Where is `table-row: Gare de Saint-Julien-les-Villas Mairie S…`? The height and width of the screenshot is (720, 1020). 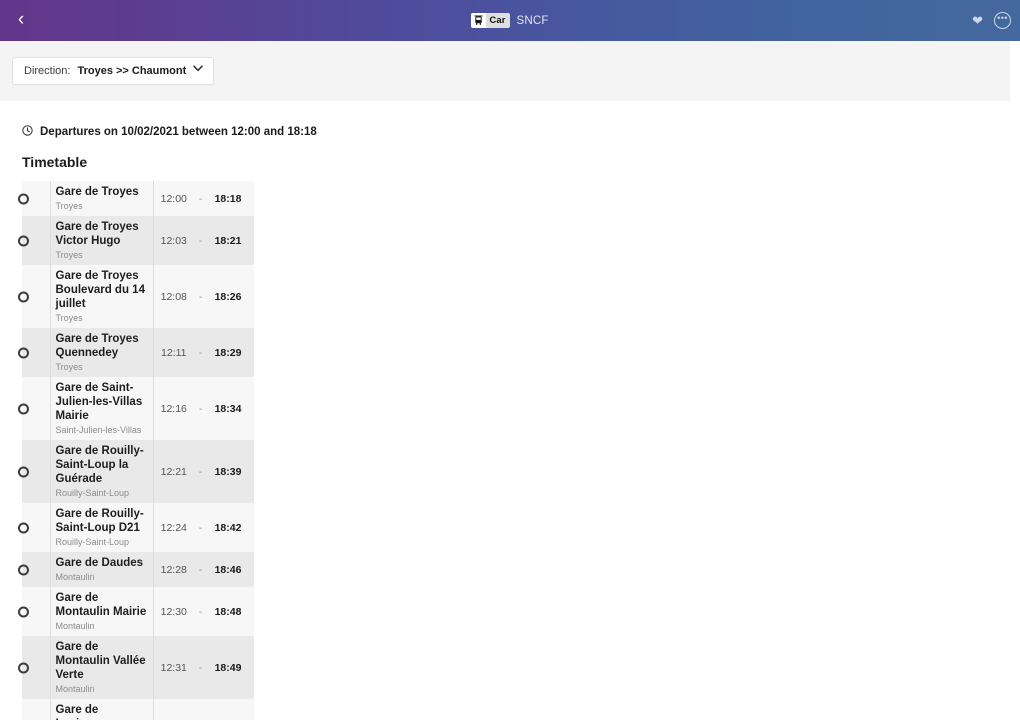
table-row: Gare de Saint-Julien-les-Villas Mairie S… is located at coordinates (136, 408).